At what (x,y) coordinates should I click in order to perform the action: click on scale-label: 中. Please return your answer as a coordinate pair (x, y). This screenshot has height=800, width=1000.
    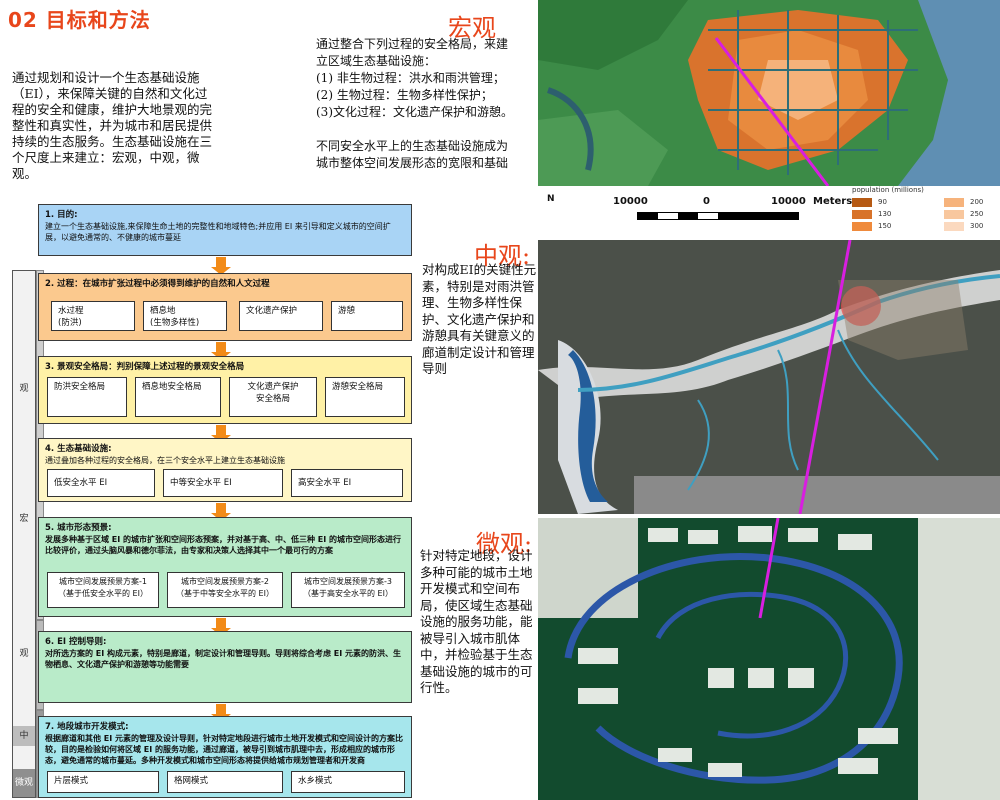
    Looking at the image, I should click on (24, 736).